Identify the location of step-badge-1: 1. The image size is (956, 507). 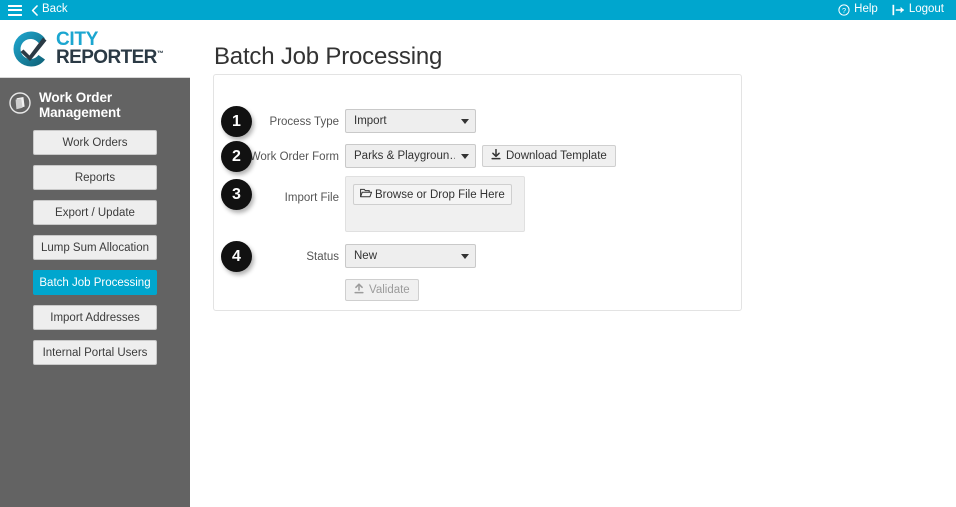
(236, 121).